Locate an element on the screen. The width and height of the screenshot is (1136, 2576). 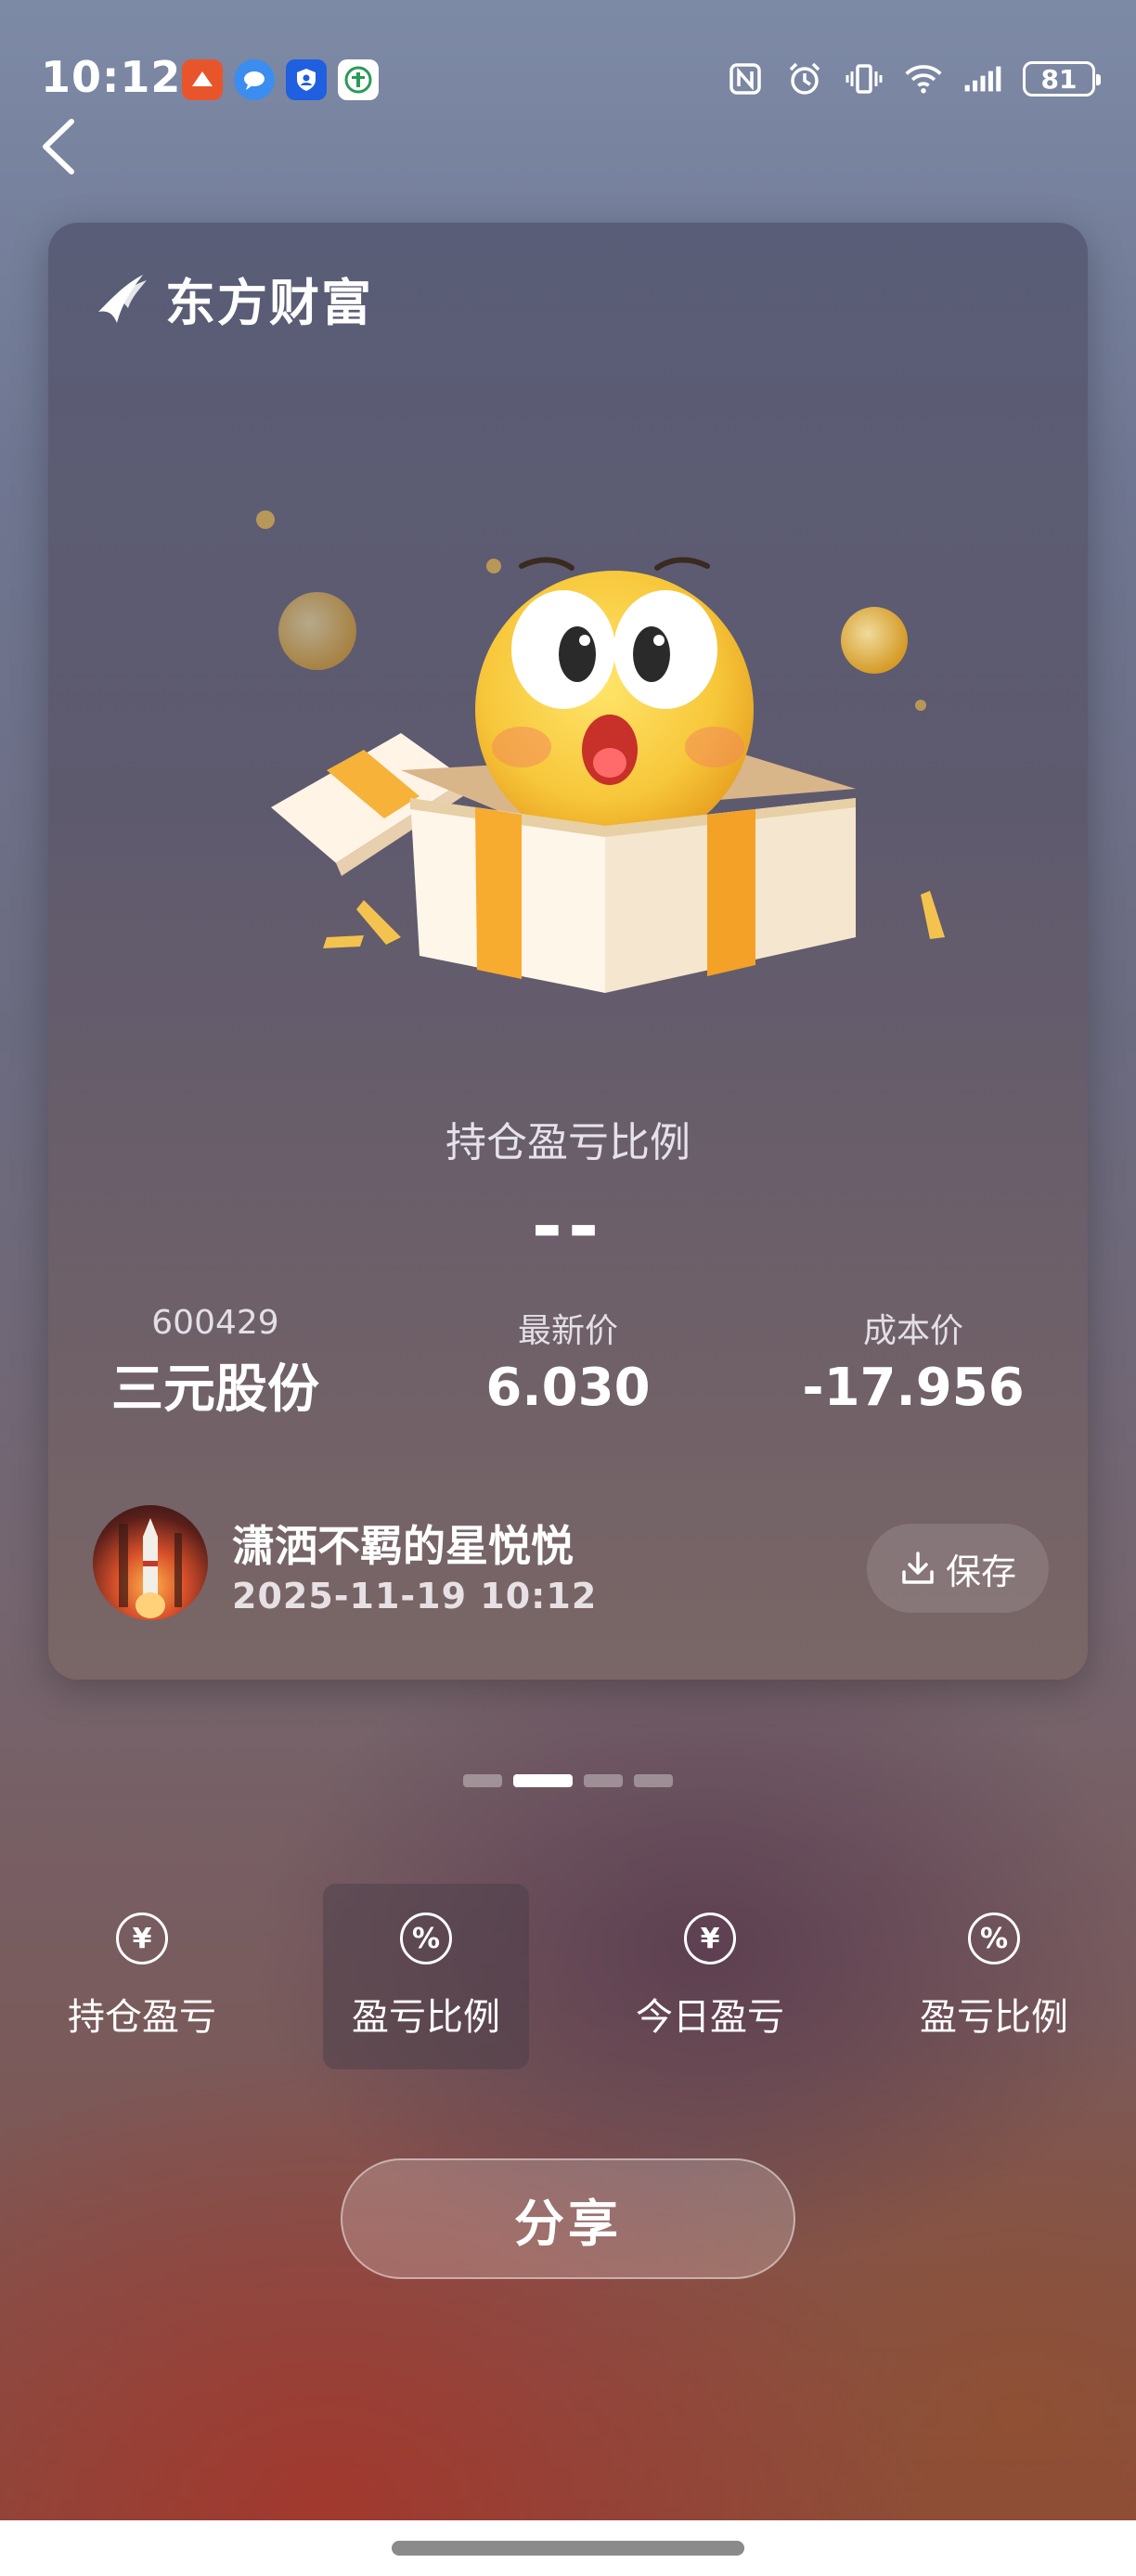
user-name: 潇洒不羁的星悦悦 is located at coordinates (403, 1546).